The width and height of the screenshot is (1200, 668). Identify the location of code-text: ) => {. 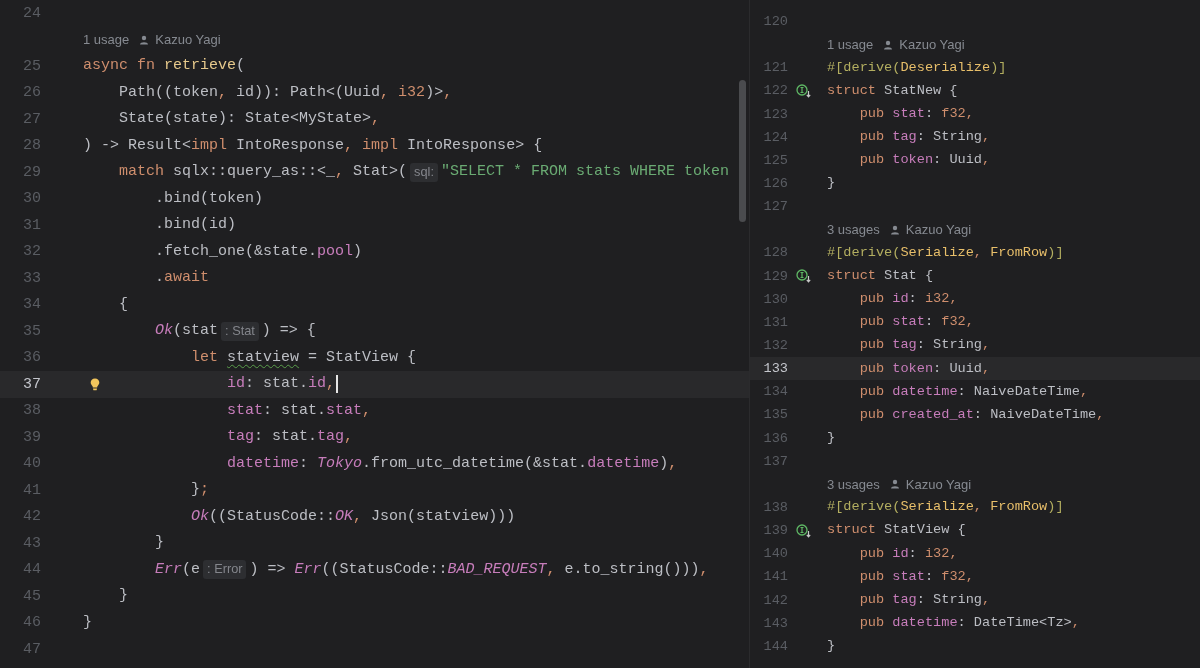
(288, 331).